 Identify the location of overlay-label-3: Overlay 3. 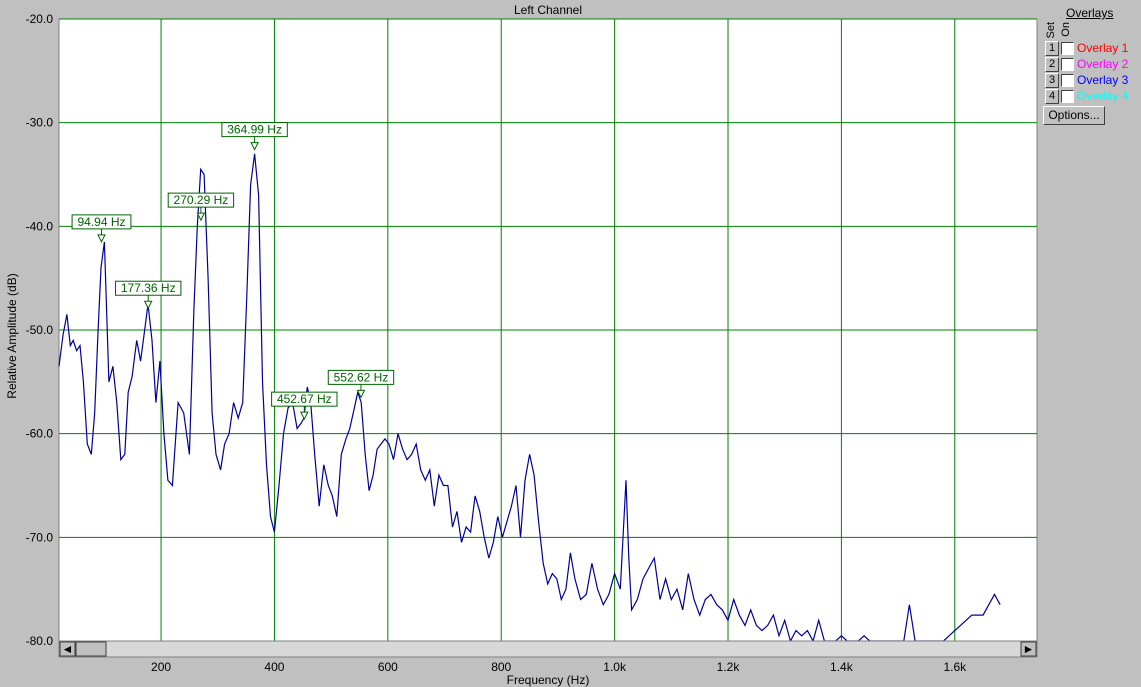
(1103, 80).